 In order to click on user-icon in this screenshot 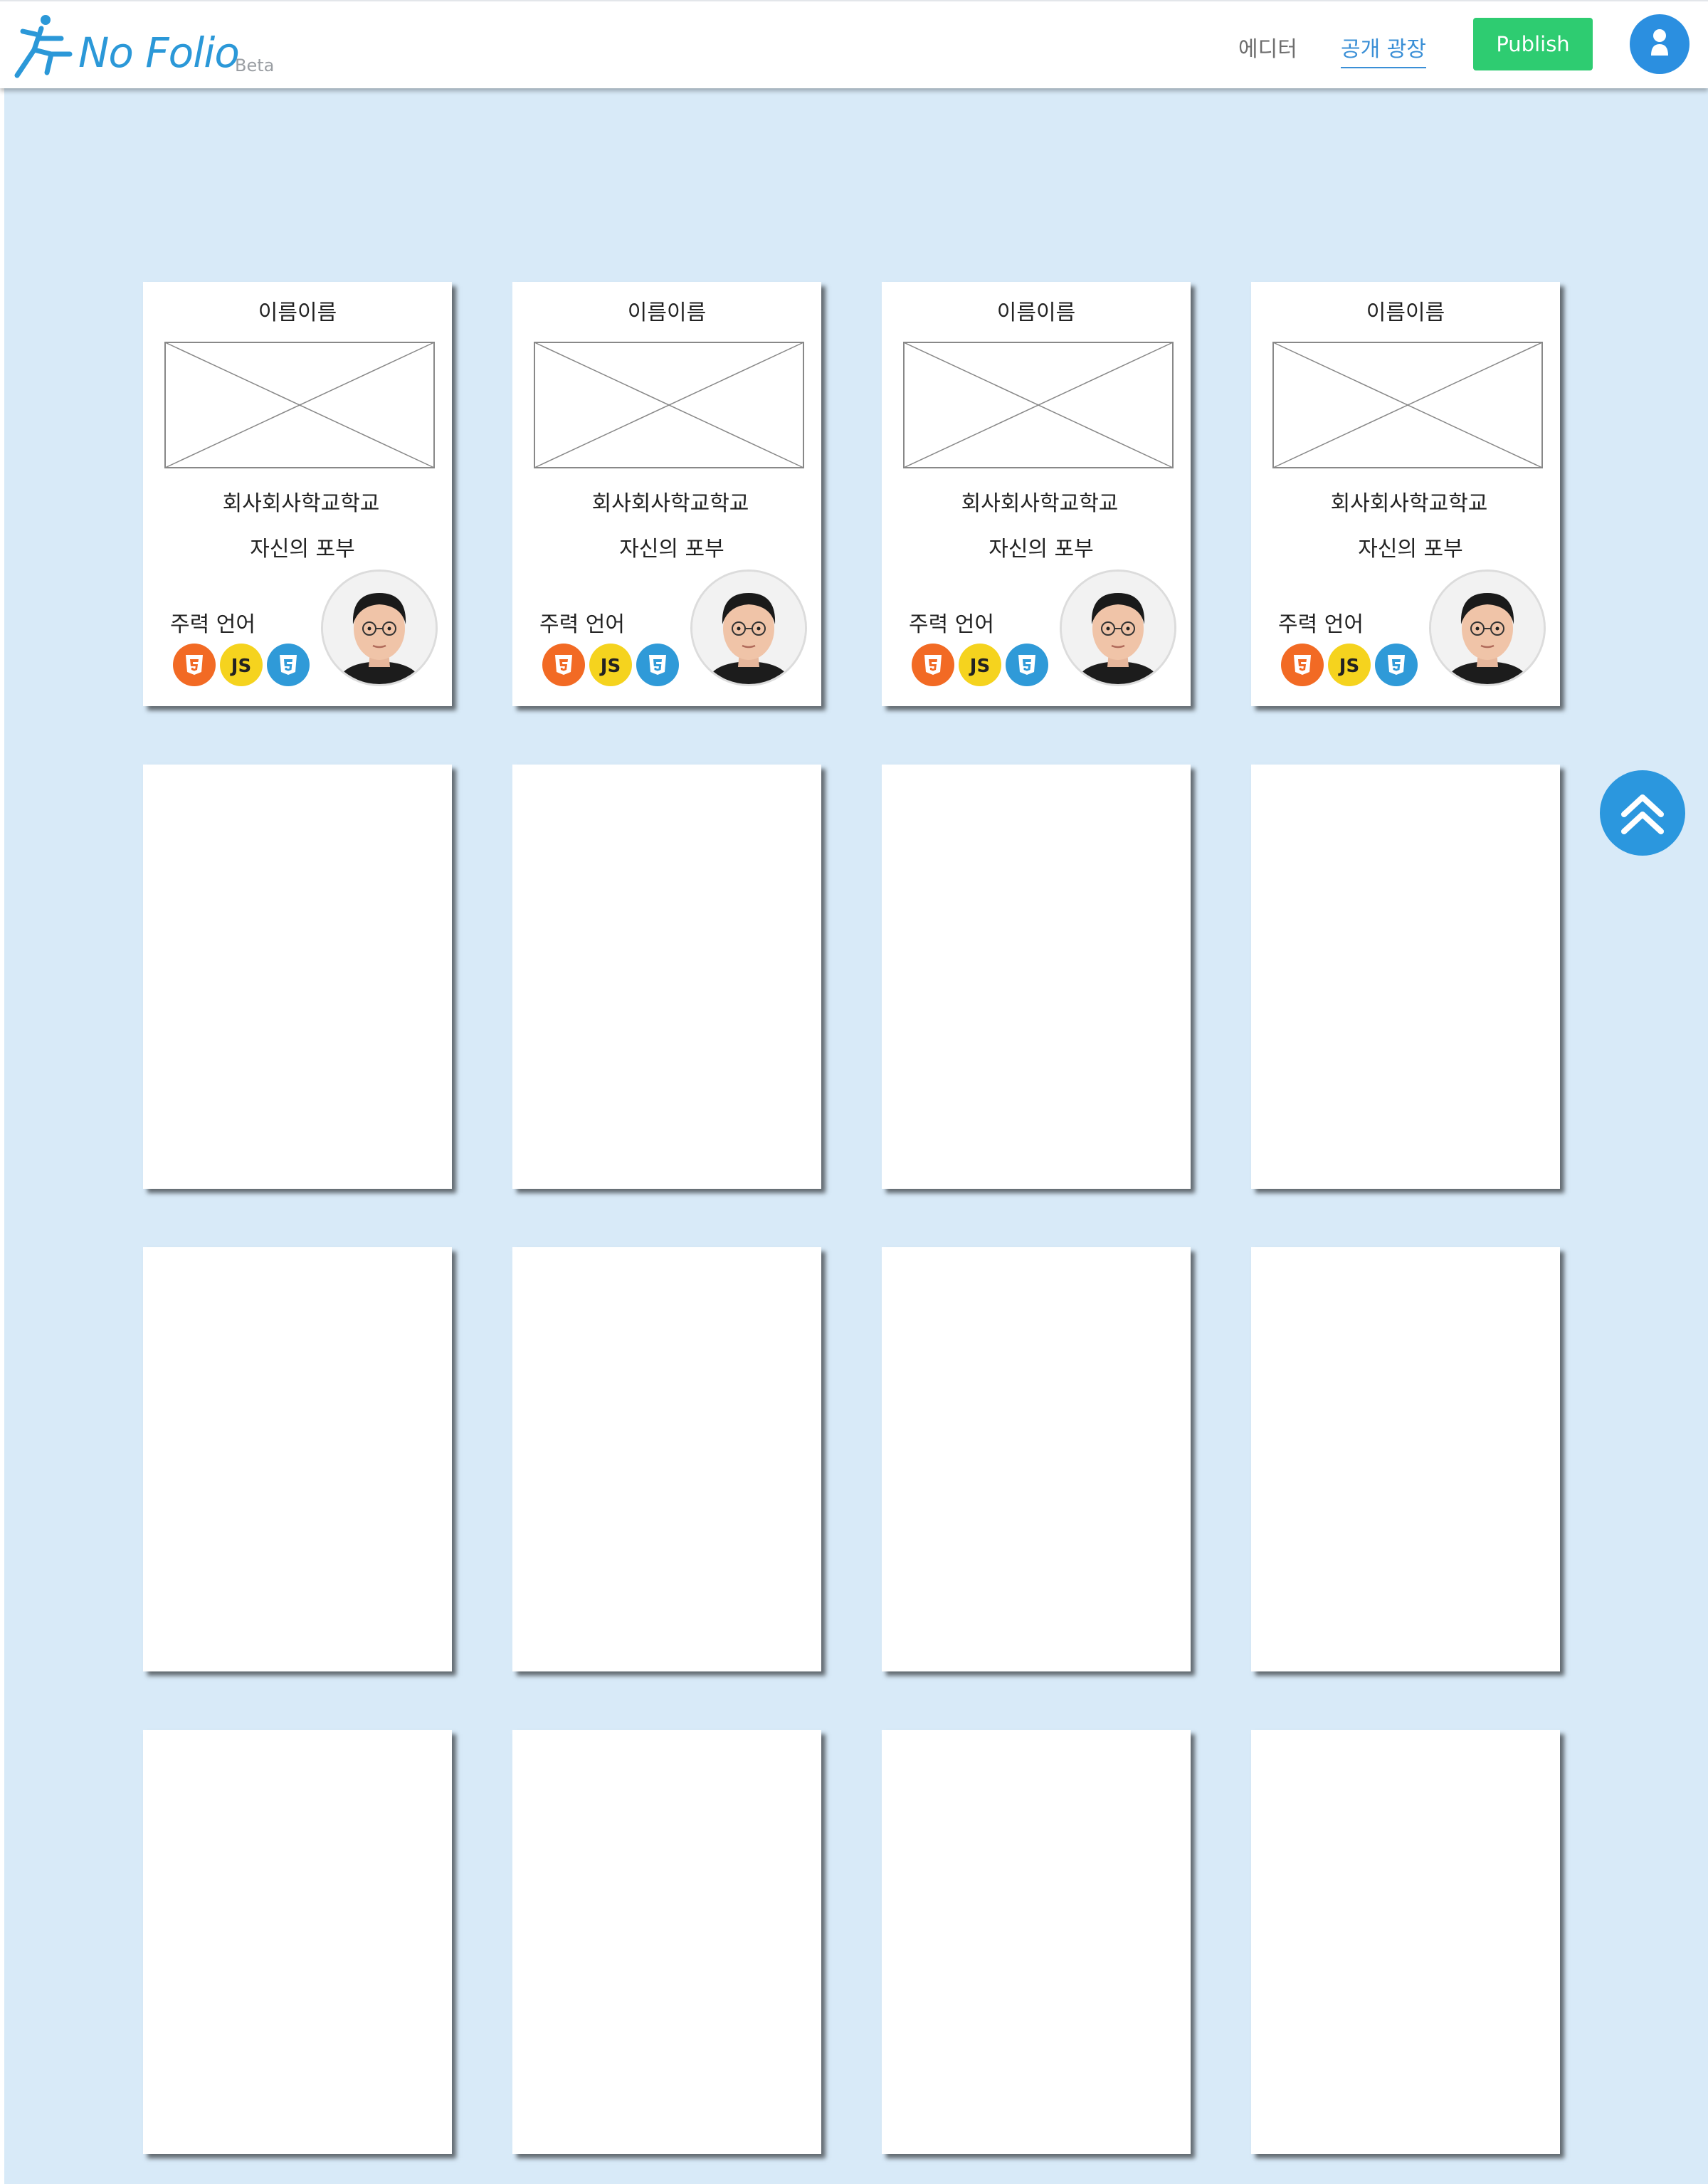, I will do `click(1660, 42)`.